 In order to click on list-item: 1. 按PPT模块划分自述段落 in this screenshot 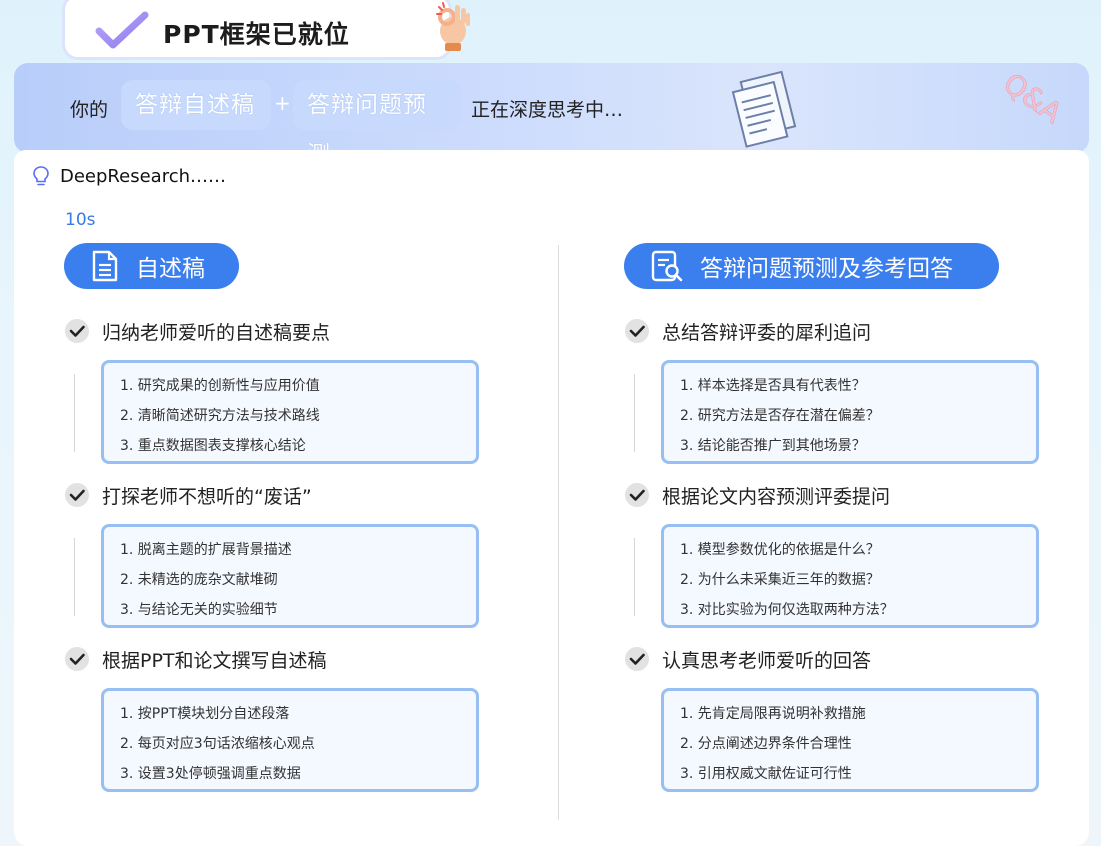, I will do `click(205, 714)`.